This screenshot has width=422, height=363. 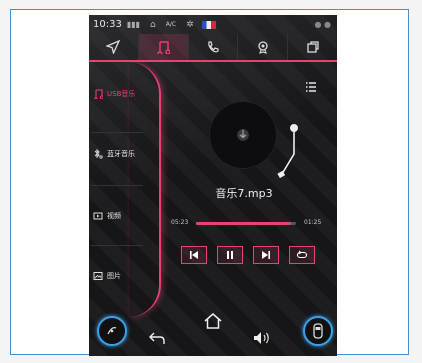 I want to click on climate-dial-icon, so click(x=112, y=330).